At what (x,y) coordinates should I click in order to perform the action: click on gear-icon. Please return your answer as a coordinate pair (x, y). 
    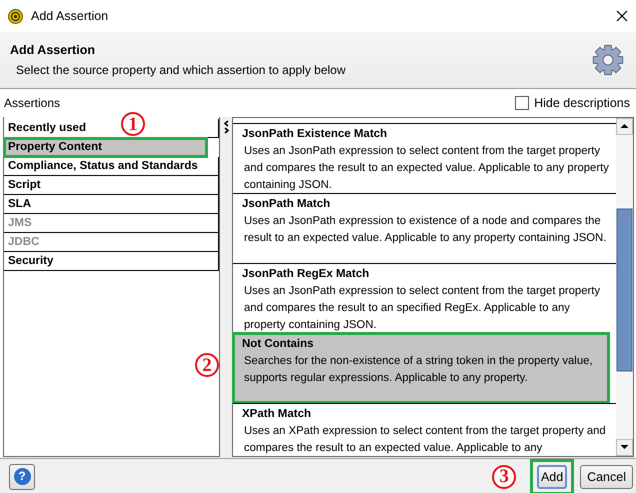
    Looking at the image, I should click on (608, 60).